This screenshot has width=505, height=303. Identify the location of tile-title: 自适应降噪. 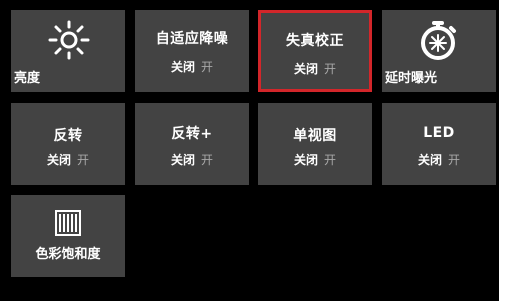
(192, 39).